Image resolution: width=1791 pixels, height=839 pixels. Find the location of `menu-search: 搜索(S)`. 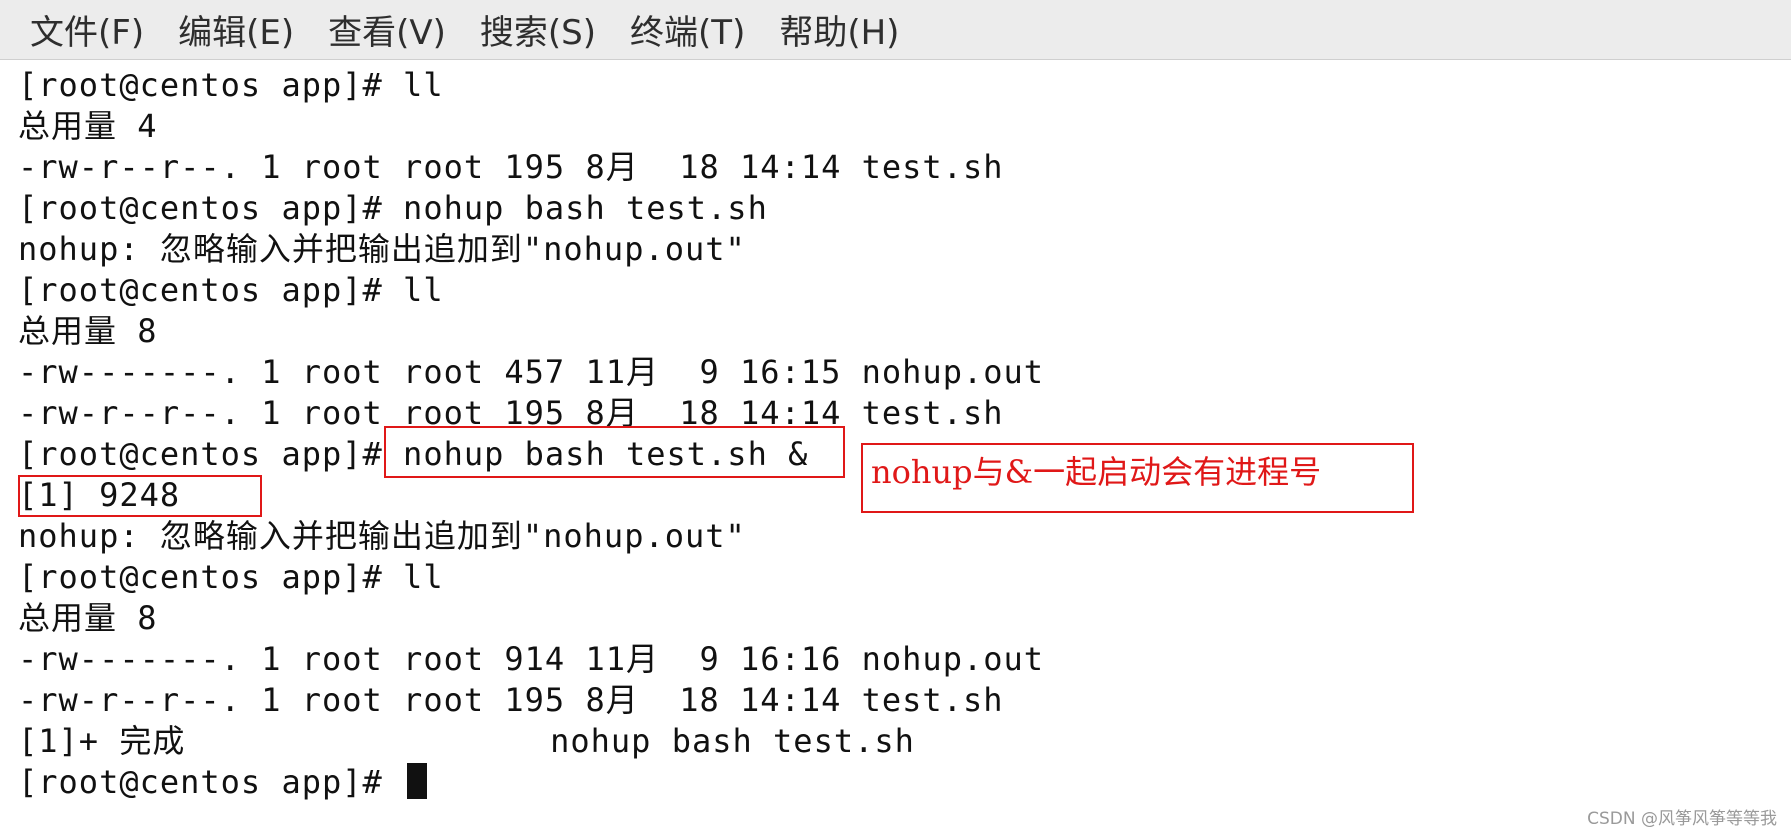

menu-search: 搜索(S) is located at coordinates (538, 29).